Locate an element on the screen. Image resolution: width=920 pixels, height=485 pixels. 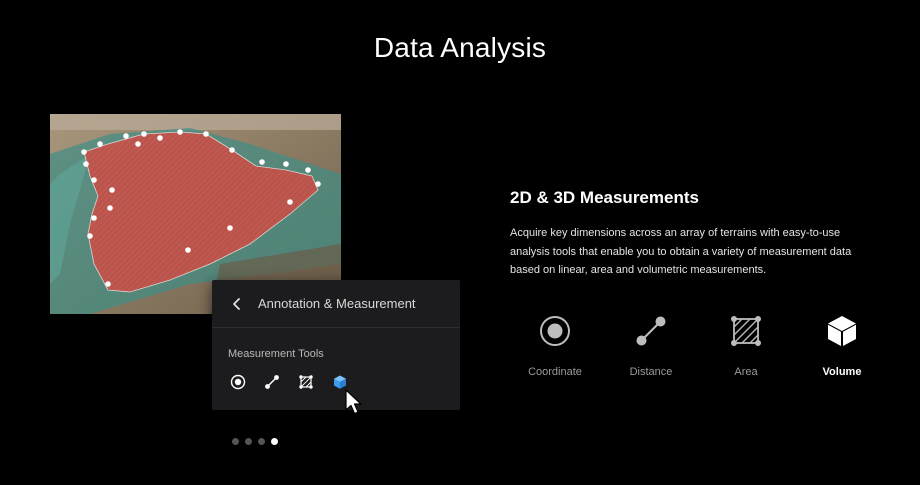
distance-feature: Distance is located at coordinates (651, 345).